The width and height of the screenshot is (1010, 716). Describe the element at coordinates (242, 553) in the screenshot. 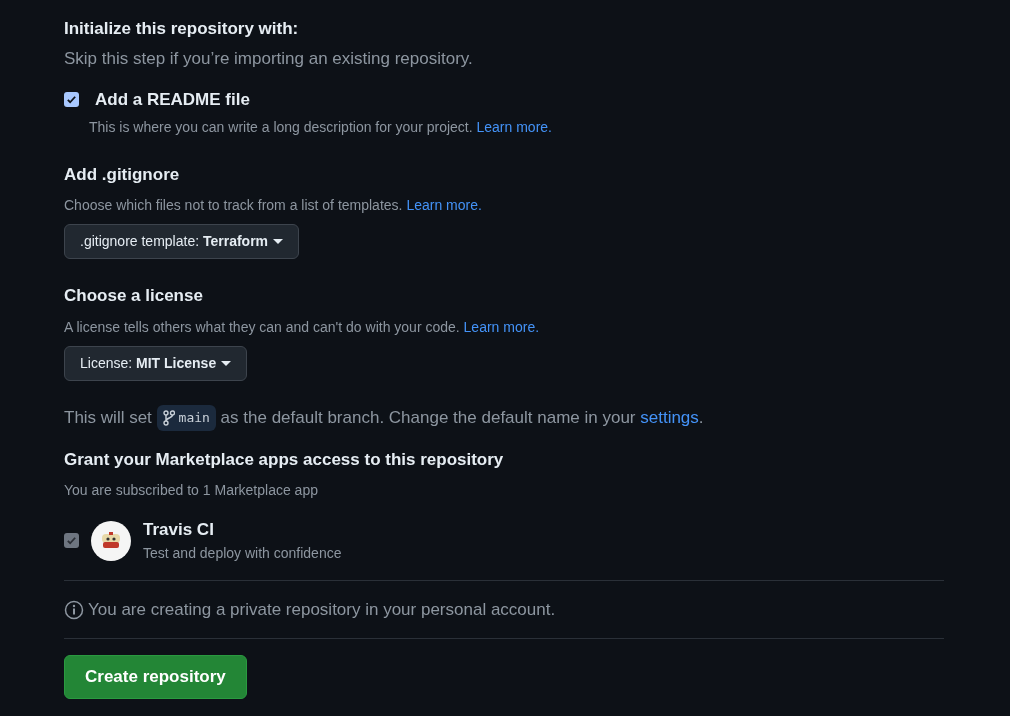

I see `app-description: Test and deploy with confidence` at that location.